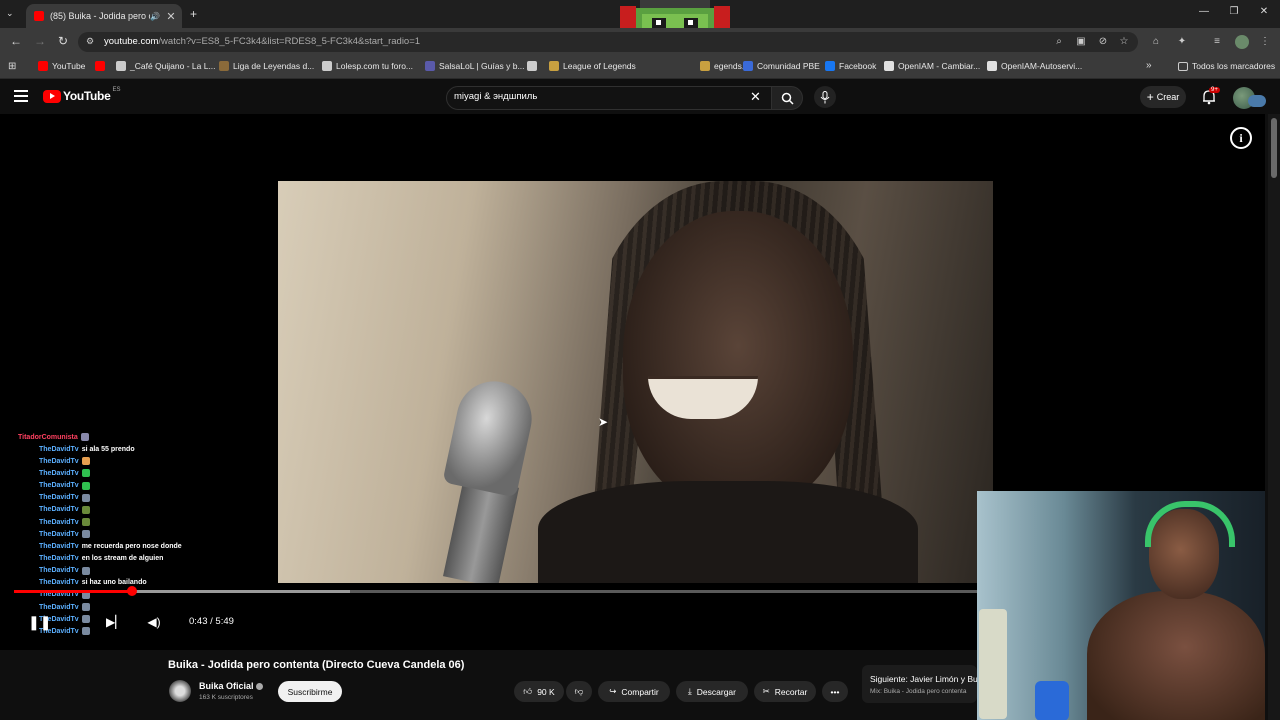  What do you see at coordinates (1274, 148) in the screenshot?
I see `scrollbar-thumb` at bounding box center [1274, 148].